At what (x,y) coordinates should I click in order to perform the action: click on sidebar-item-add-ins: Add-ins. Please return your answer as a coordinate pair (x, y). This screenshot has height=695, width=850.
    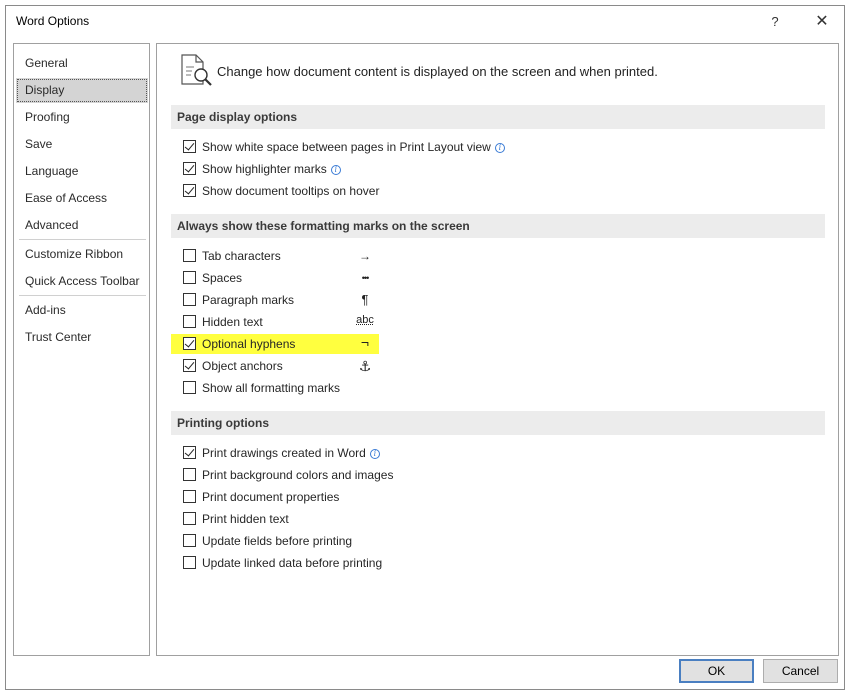
    Looking at the image, I should click on (82, 310).